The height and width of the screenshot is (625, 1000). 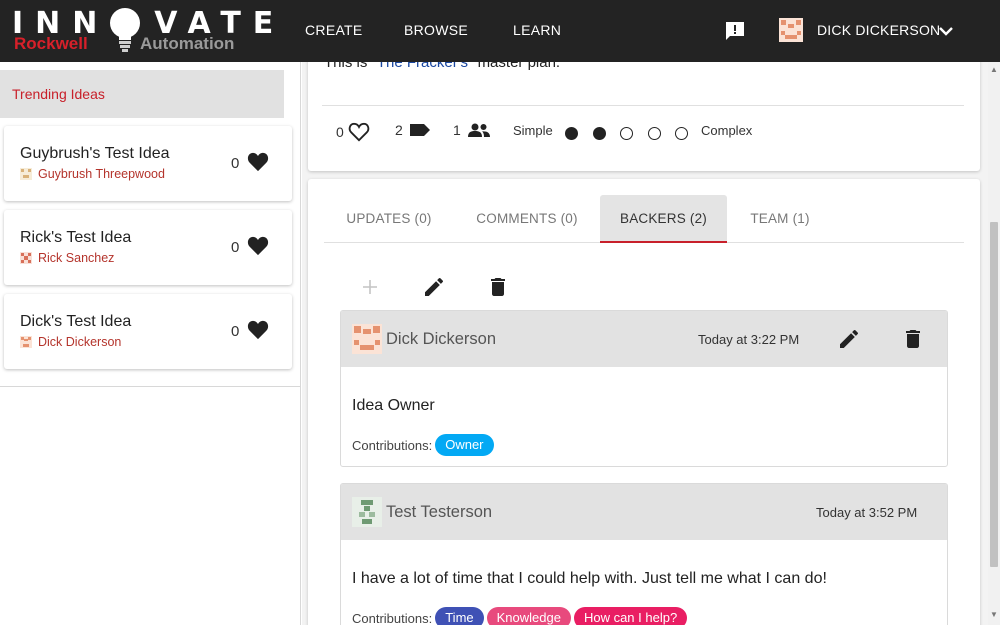 I want to click on backer-timestamp: Today at 3:52 PM, so click(x=867, y=512).